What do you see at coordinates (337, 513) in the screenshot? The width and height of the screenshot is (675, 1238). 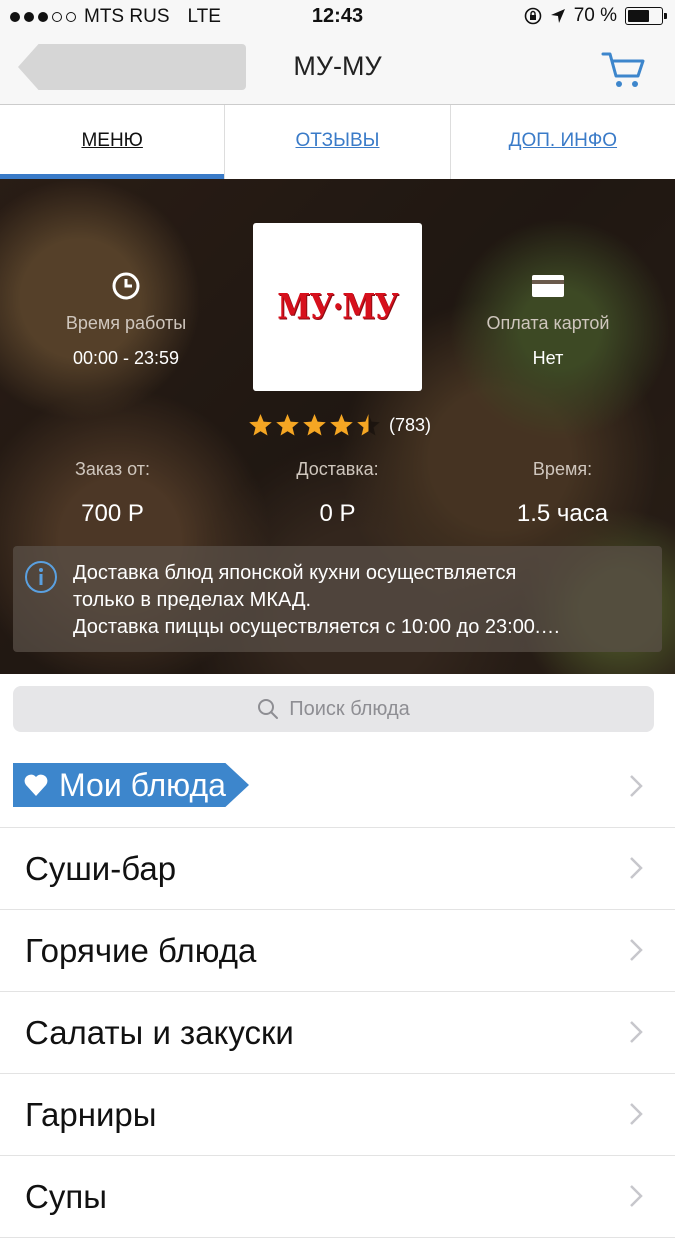 I see `delivery-cost-value: 0 Р` at bounding box center [337, 513].